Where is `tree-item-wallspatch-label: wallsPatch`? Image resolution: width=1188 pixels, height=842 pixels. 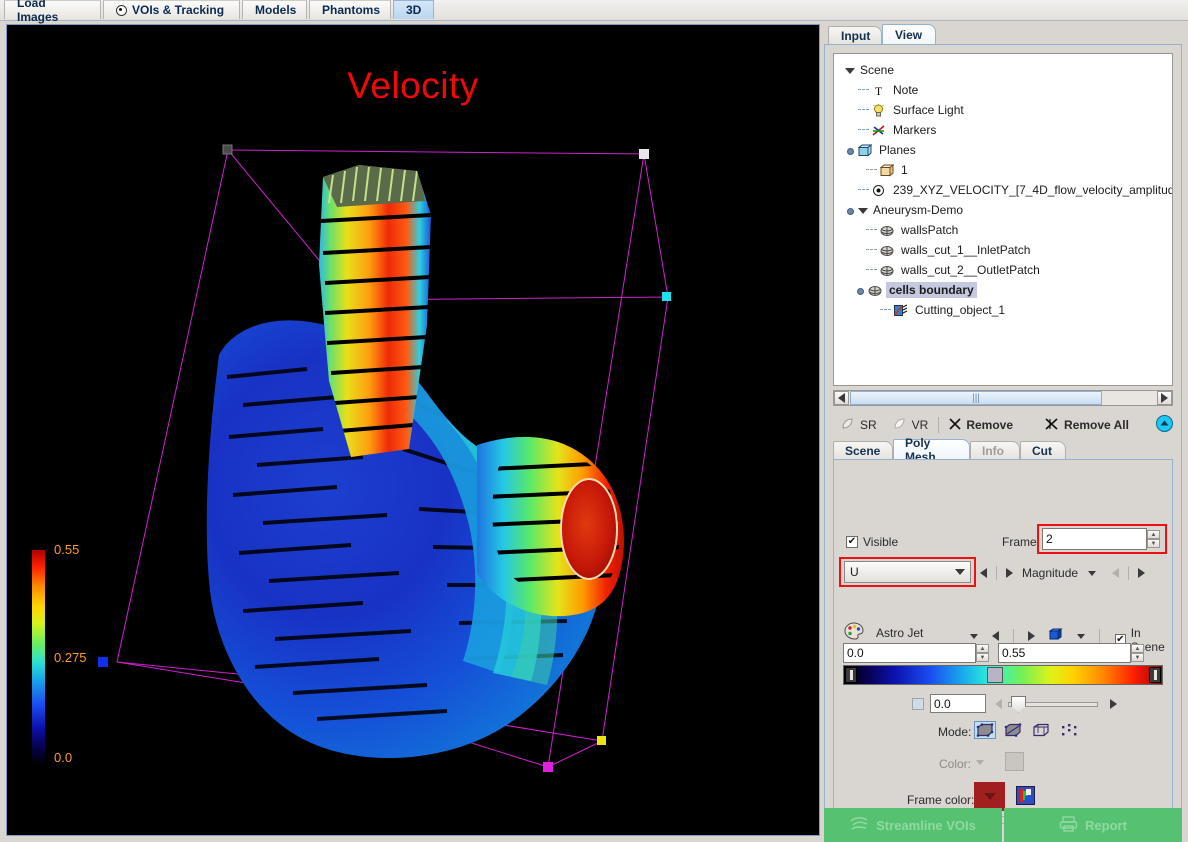 tree-item-wallspatch-label: wallsPatch is located at coordinates (930, 230).